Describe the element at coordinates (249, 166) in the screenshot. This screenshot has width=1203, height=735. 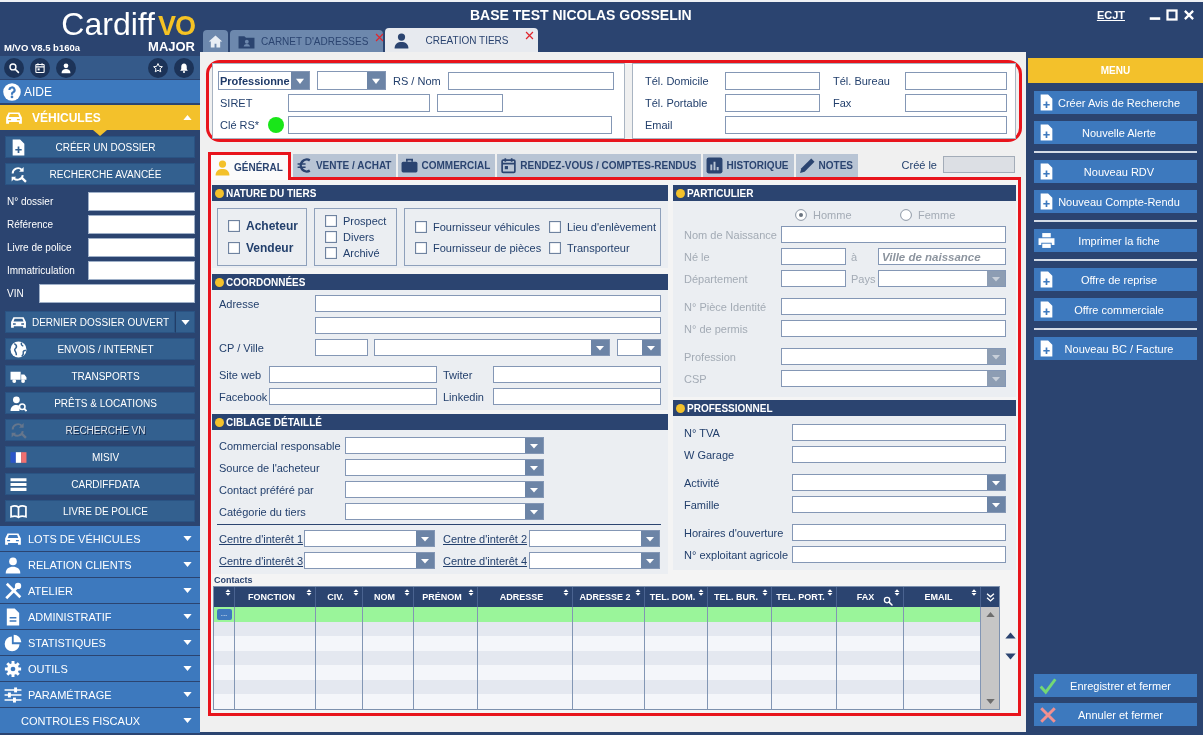
I see `tab: GÉNÉRAL` at that location.